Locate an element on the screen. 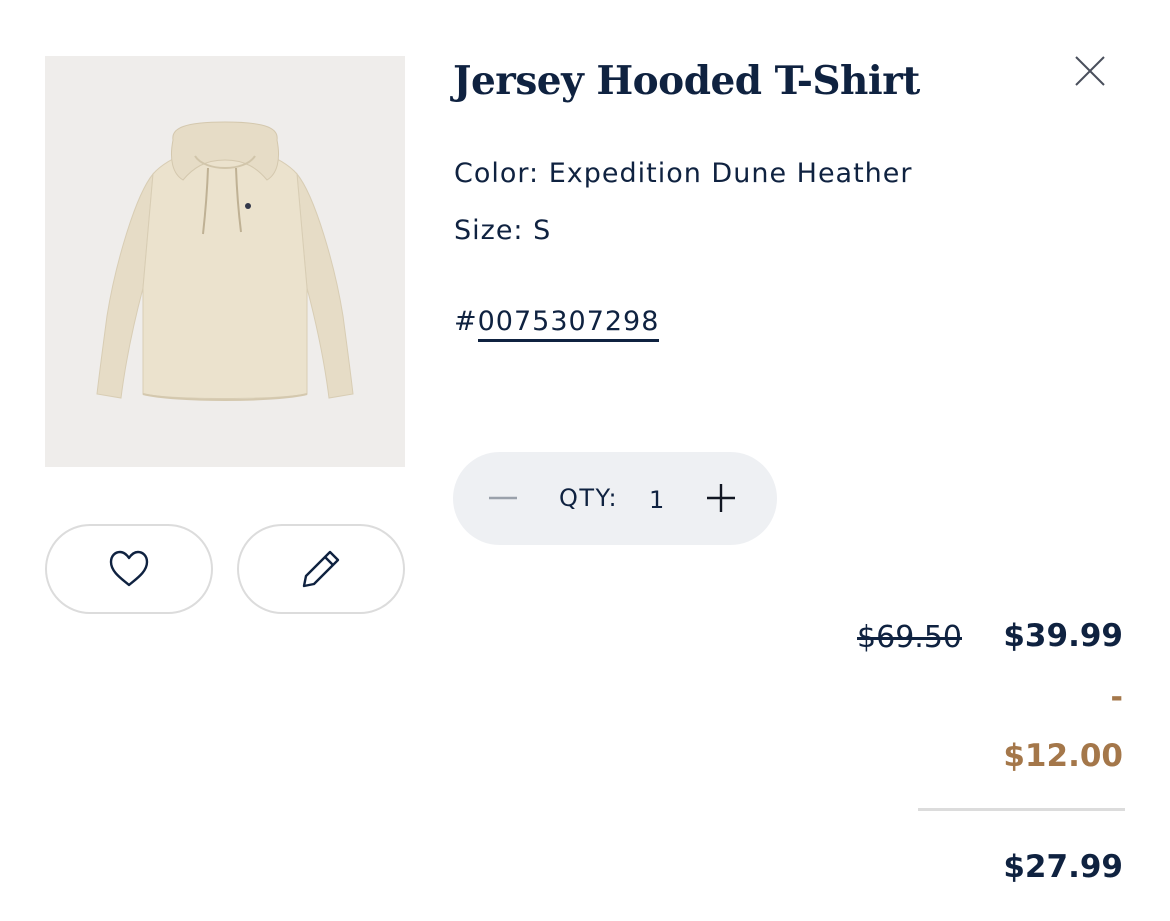  edit-button is located at coordinates (321, 569).